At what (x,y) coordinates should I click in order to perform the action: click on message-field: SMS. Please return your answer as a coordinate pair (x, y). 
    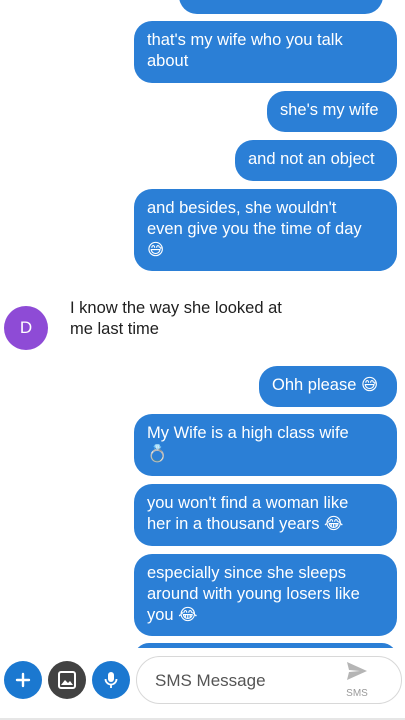
    Looking at the image, I should click on (269, 680).